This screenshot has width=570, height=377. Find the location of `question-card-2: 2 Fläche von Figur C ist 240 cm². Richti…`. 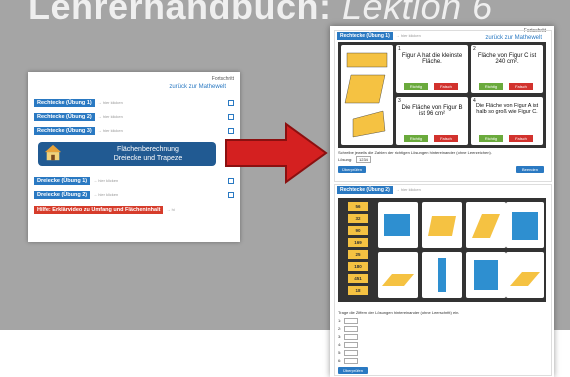

question-card-2: 2 Fläche von Figur C ist 240 cm². Richti… is located at coordinates (507, 69).